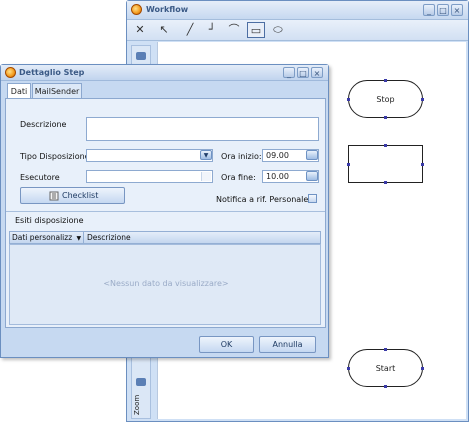 The width and height of the screenshot is (469, 422). I want to click on column-descrizione: Descrizione, so click(195, 237).